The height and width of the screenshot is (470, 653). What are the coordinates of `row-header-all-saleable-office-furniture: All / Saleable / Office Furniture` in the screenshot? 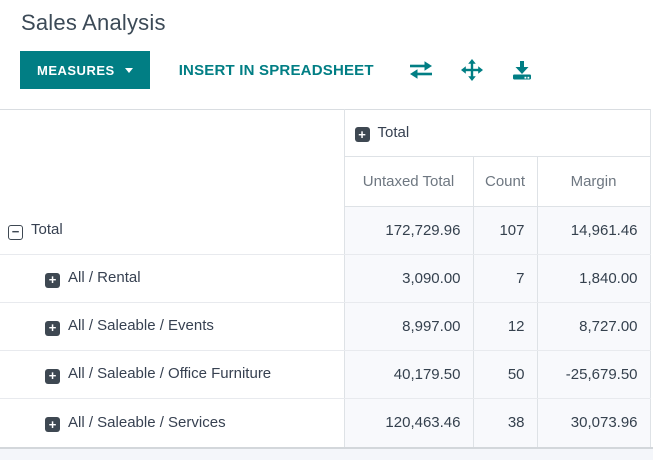 It's located at (172, 374).